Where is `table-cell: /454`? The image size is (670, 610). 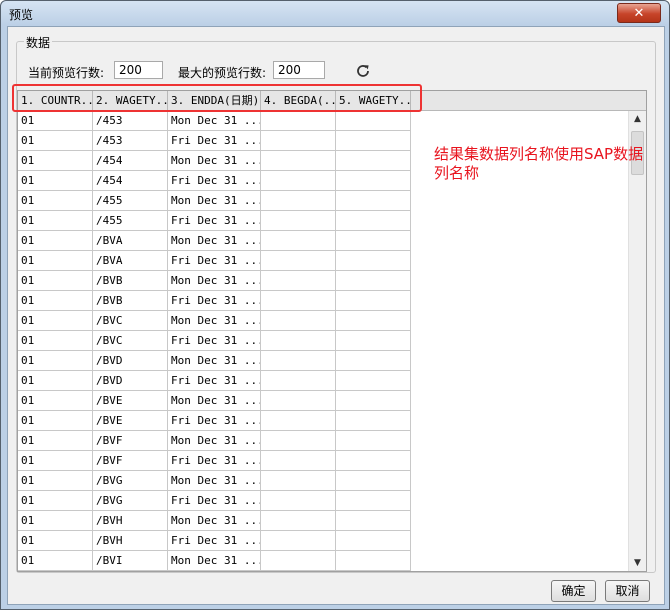 table-cell: /454 is located at coordinates (130, 181).